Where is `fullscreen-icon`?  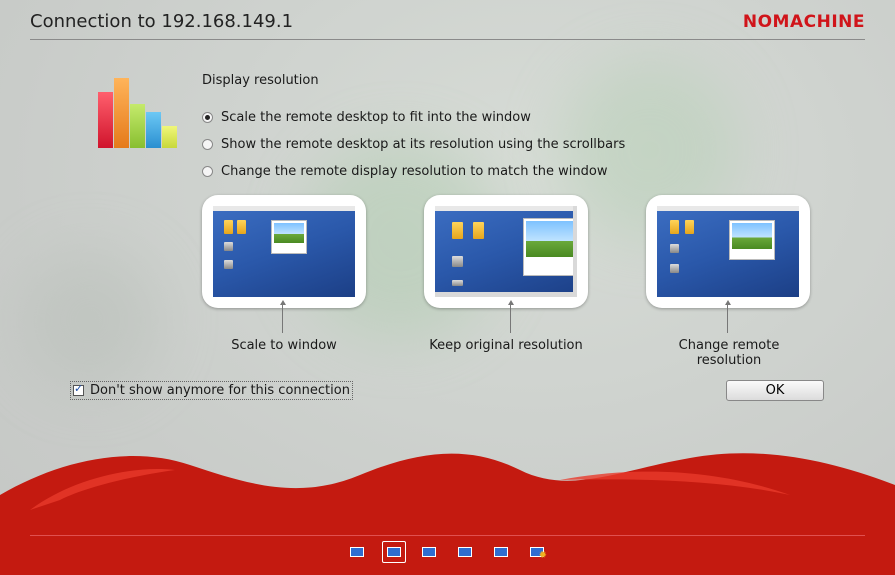
fullscreen-icon is located at coordinates (465, 552).